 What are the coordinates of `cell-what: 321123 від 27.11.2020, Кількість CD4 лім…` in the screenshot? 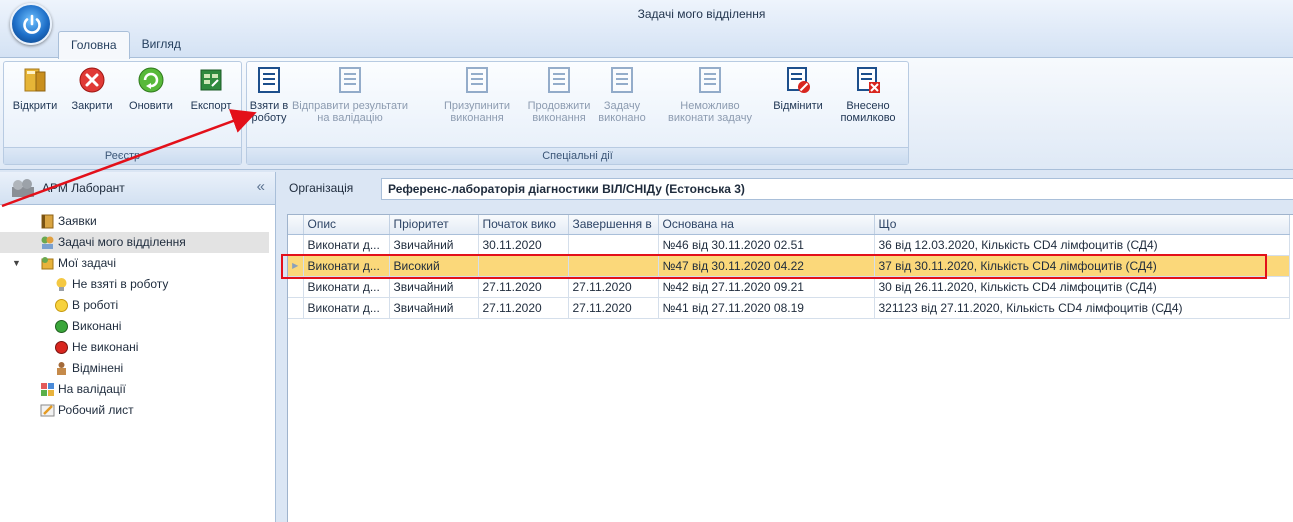 It's located at (1082, 308).